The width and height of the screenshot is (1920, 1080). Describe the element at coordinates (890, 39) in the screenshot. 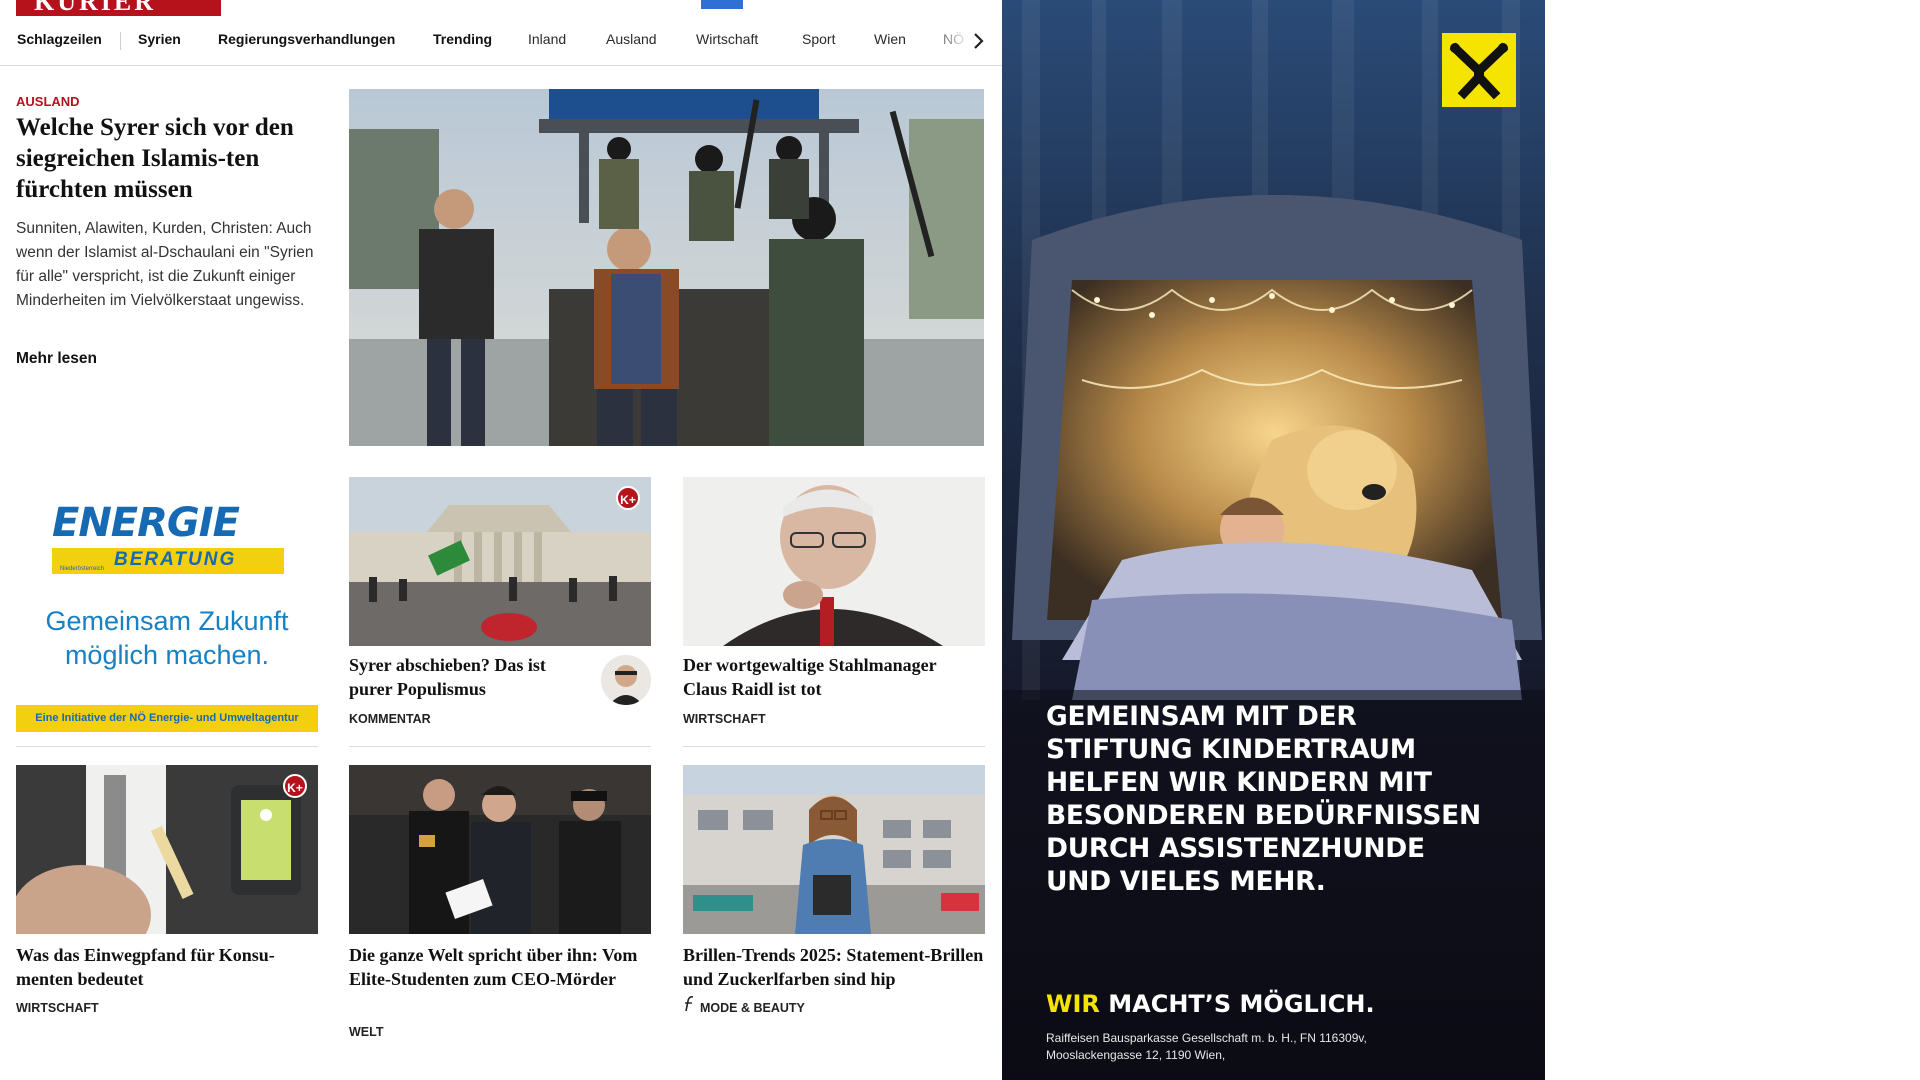

I see `nav-item-wien: Wien` at that location.